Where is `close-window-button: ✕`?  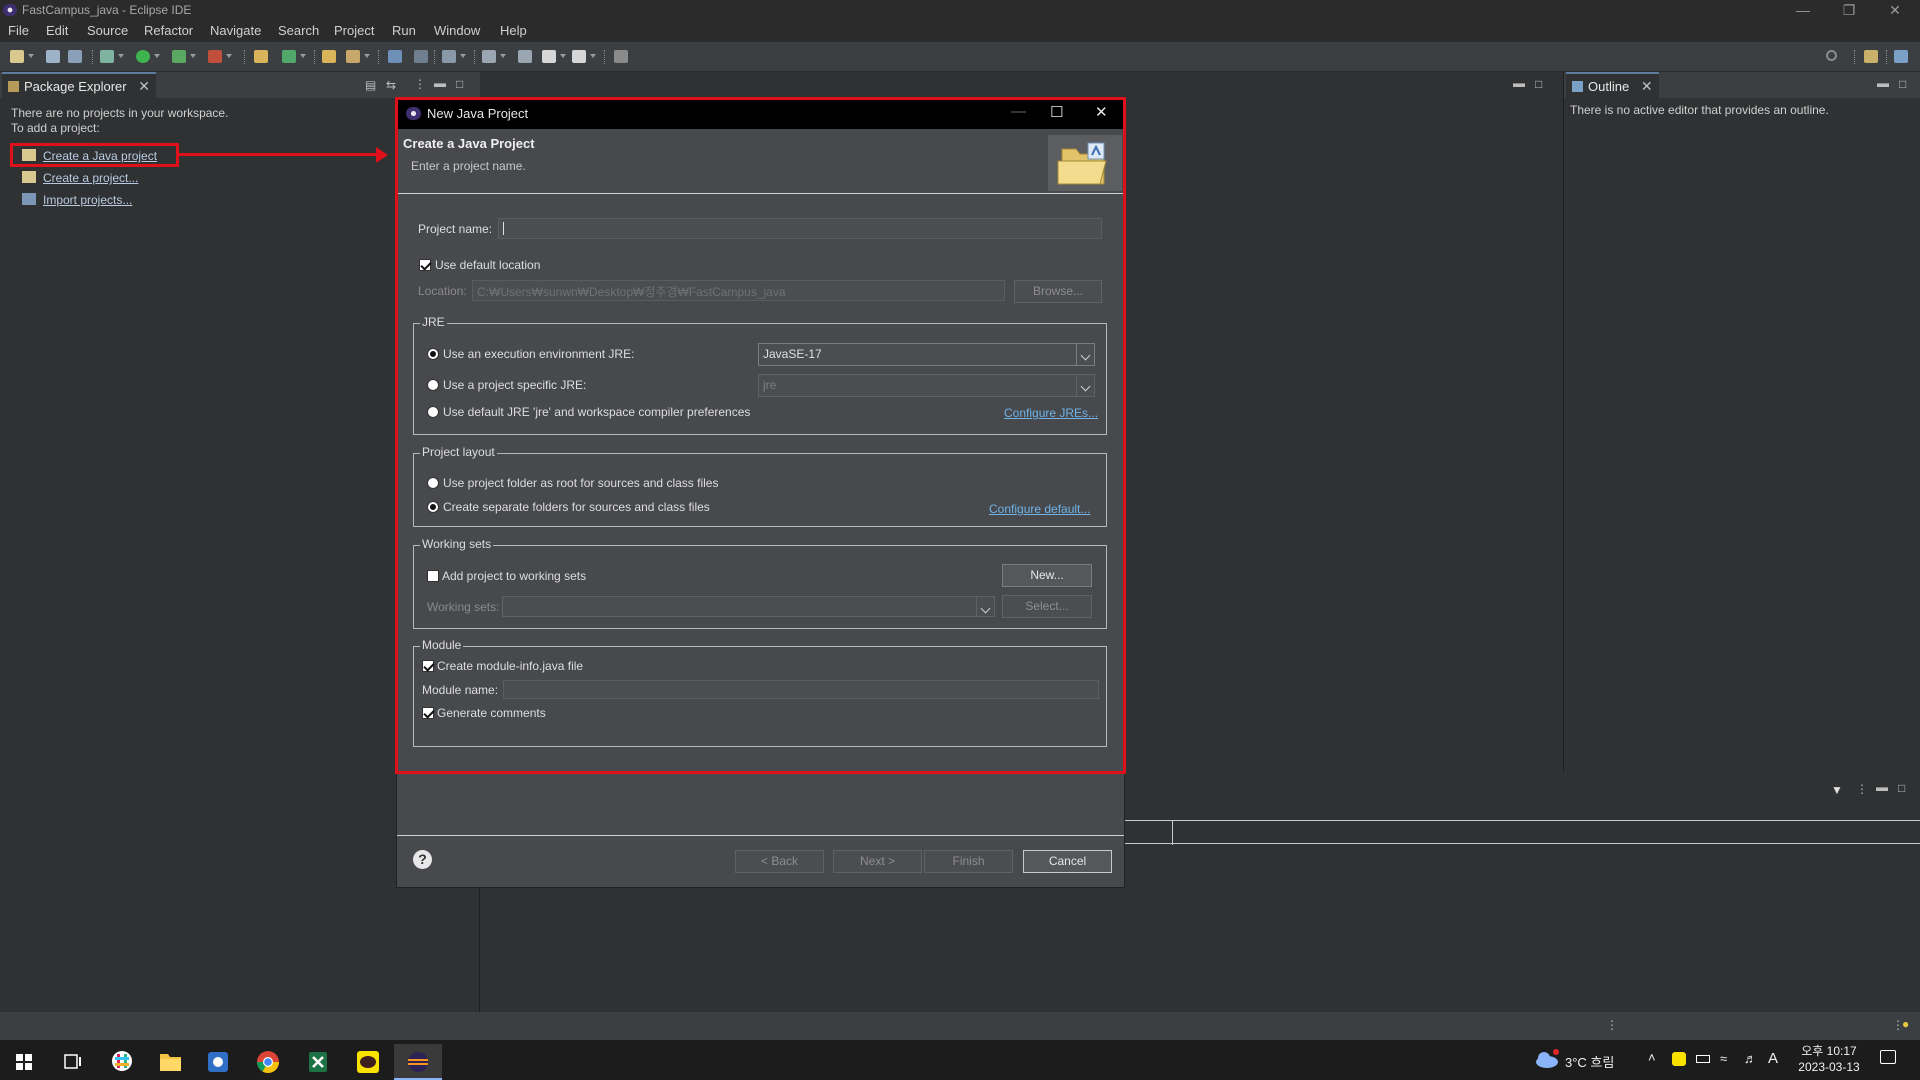
close-window-button: ✕ is located at coordinates (1895, 10).